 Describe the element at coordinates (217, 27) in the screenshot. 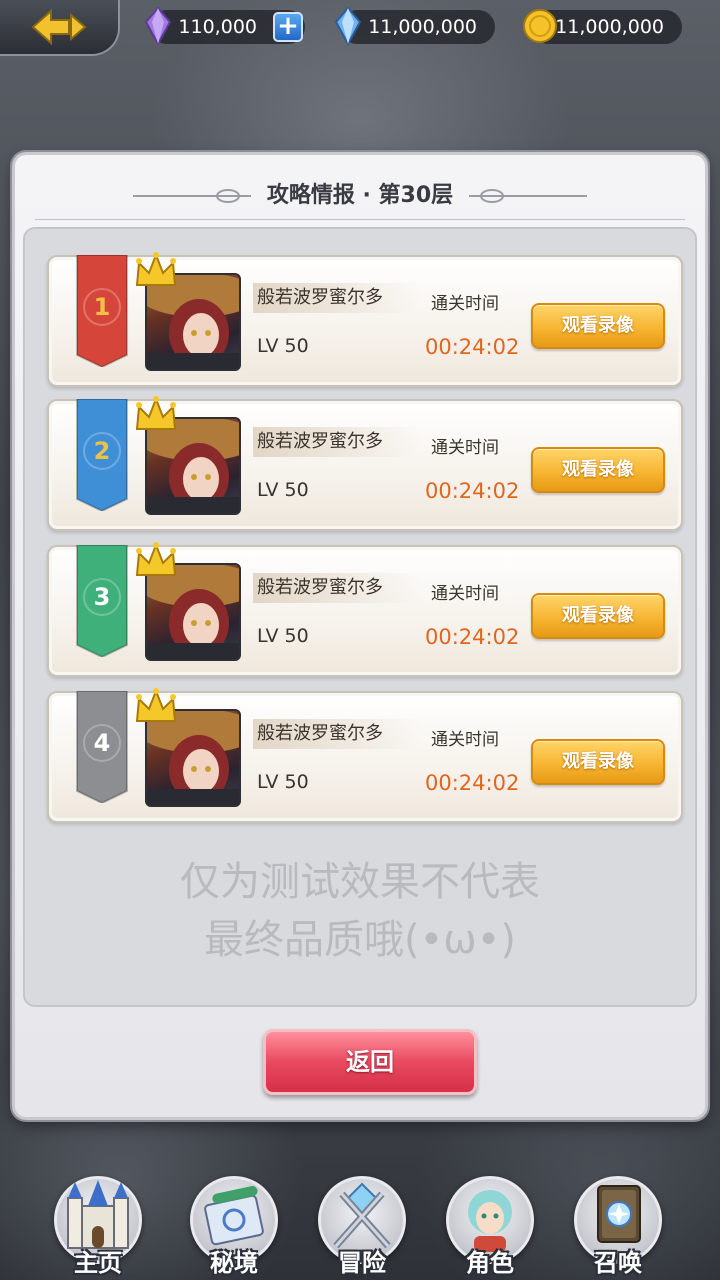

I see `purple-crystal-value: 110,000` at that location.